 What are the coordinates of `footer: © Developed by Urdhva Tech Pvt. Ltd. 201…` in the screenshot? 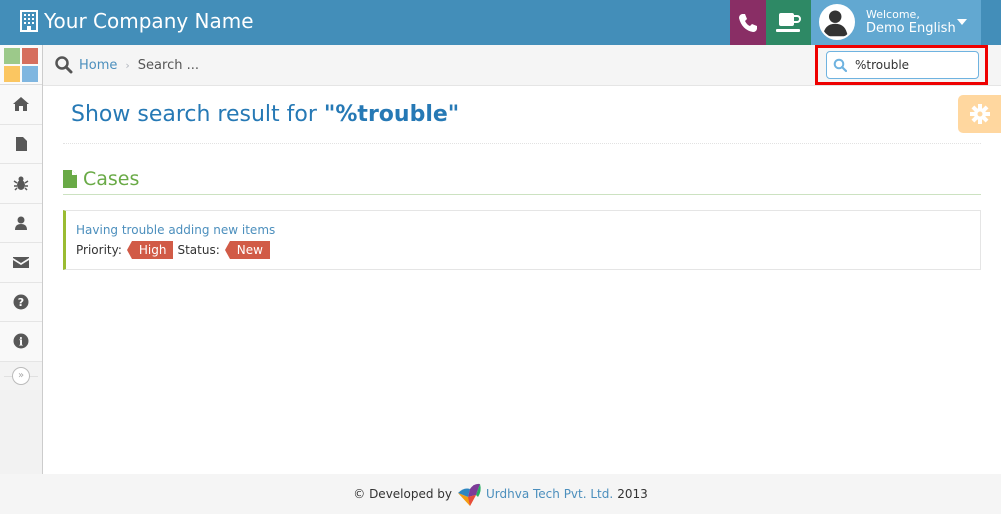 It's located at (500, 494).